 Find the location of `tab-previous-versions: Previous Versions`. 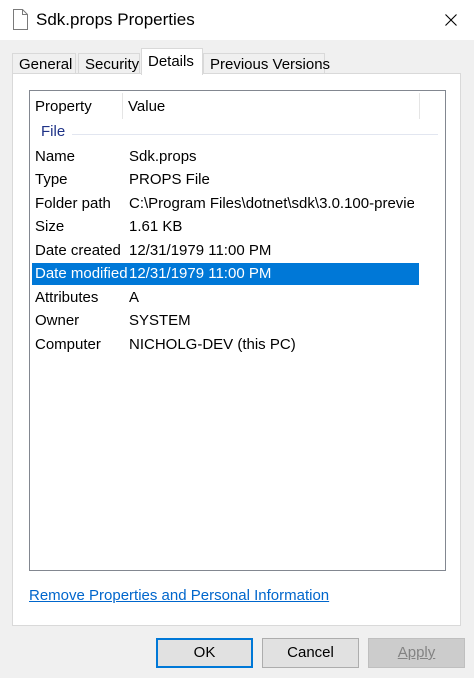

tab-previous-versions: Previous Versions is located at coordinates (266, 63).